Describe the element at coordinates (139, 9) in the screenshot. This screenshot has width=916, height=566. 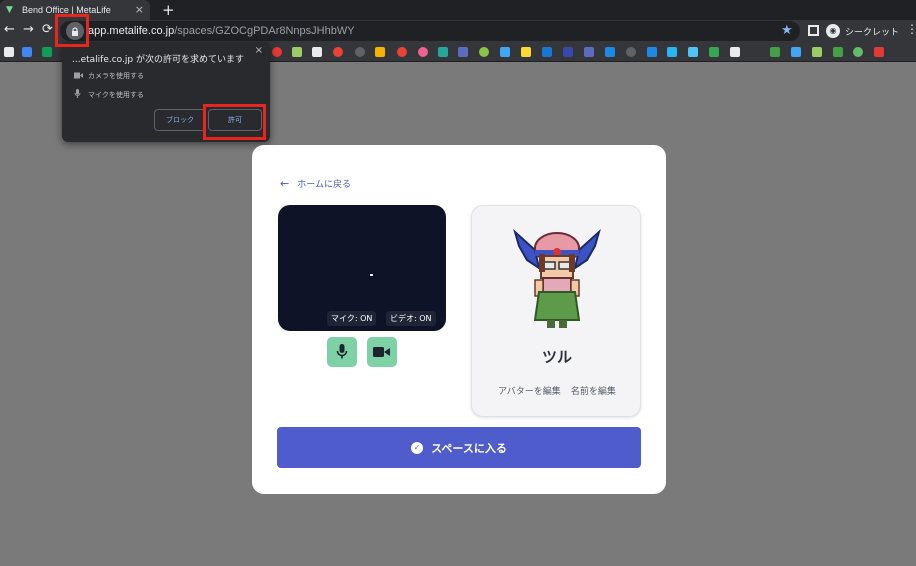
I see `close-tab-icon: ×` at that location.